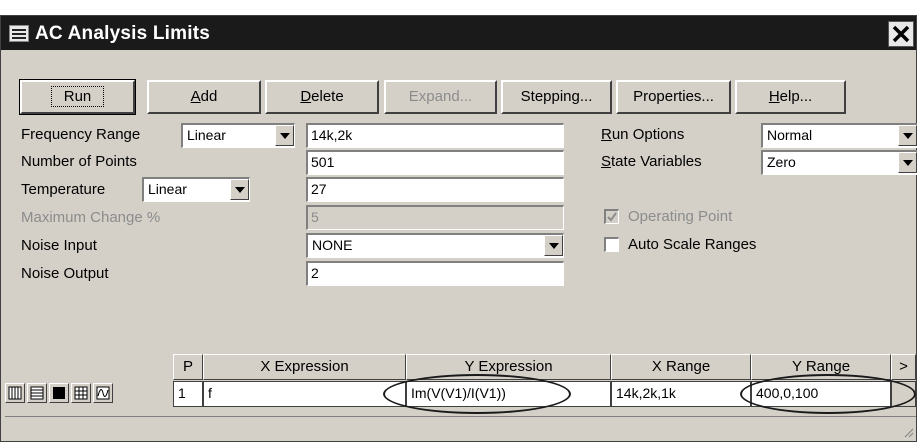 Image resolution: width=917 pixels, height=442 pixels. I want to click on horizontal-lines-icon, so click(37, 393).